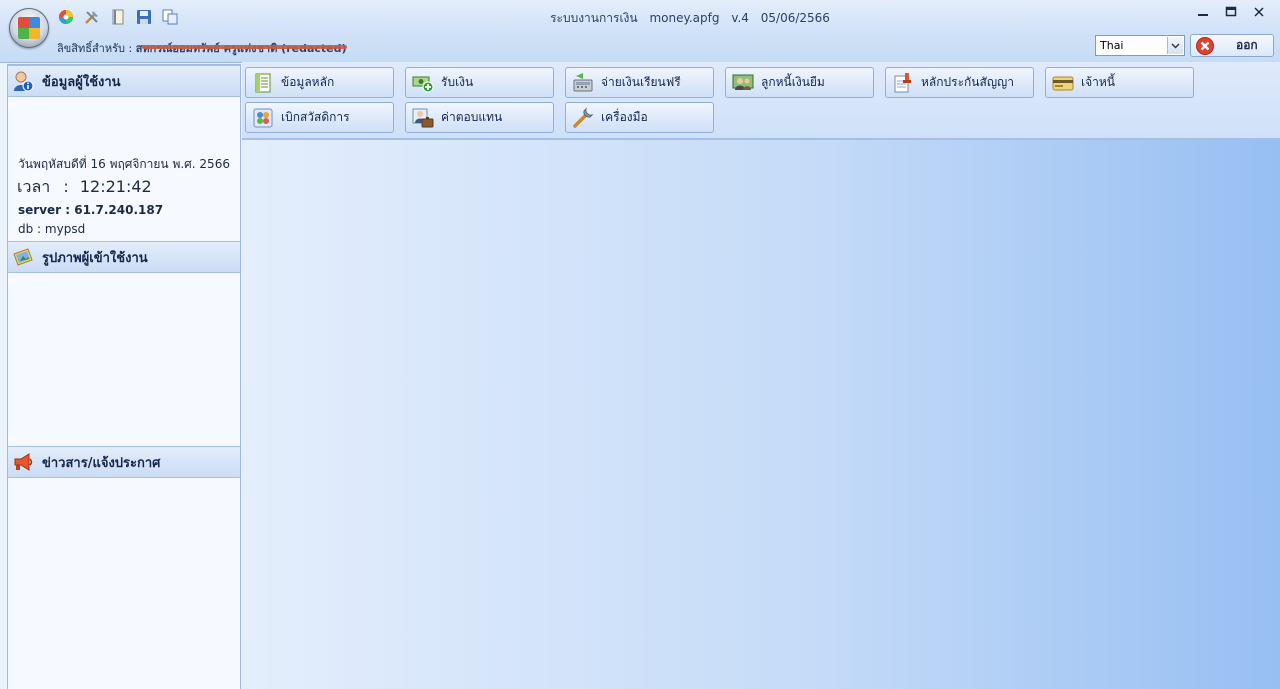 Image resolution: width=1280 pixels, height=689 pixels. I want to click on language-select: Thai, so click(1140, 45).